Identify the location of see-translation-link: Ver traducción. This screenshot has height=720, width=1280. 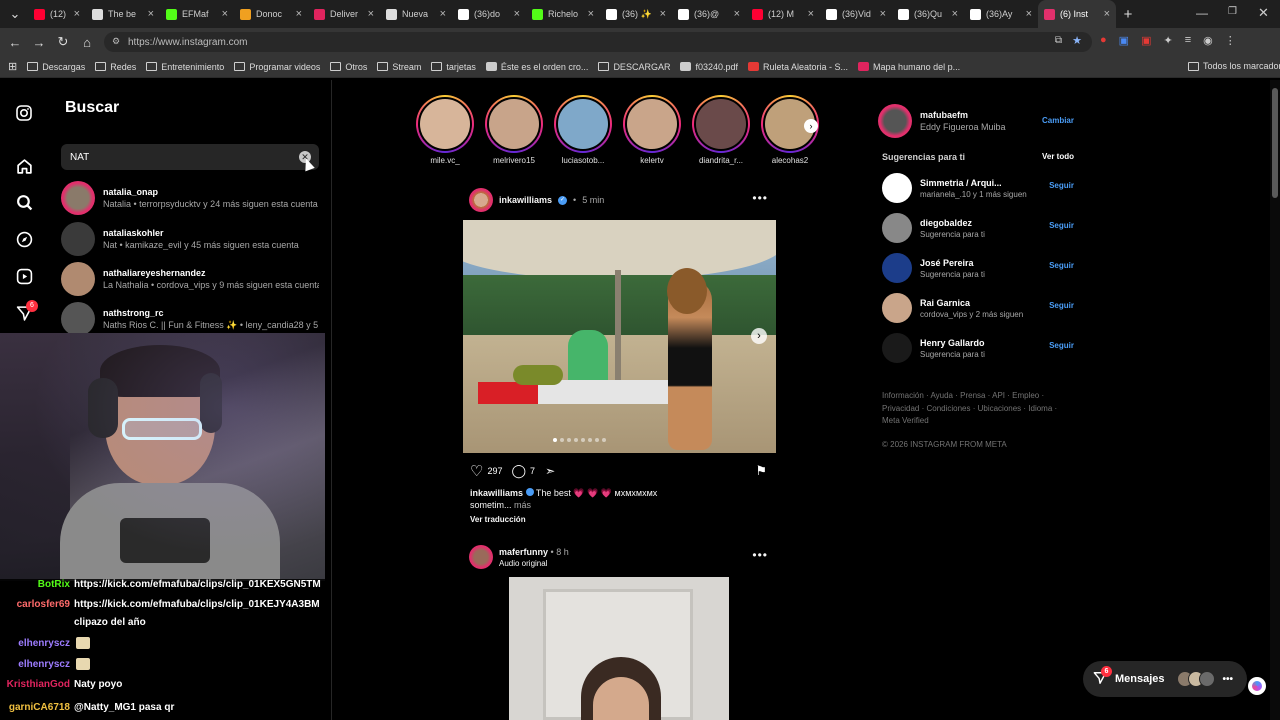
(498, 520).